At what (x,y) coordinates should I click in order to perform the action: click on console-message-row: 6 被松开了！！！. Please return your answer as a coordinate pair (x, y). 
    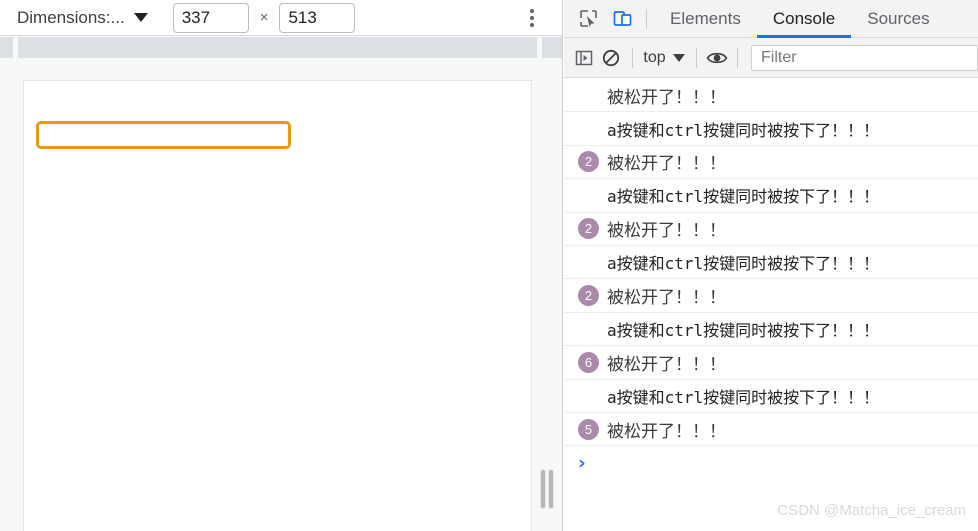
    Looking at the image, I should click on (771, 363).